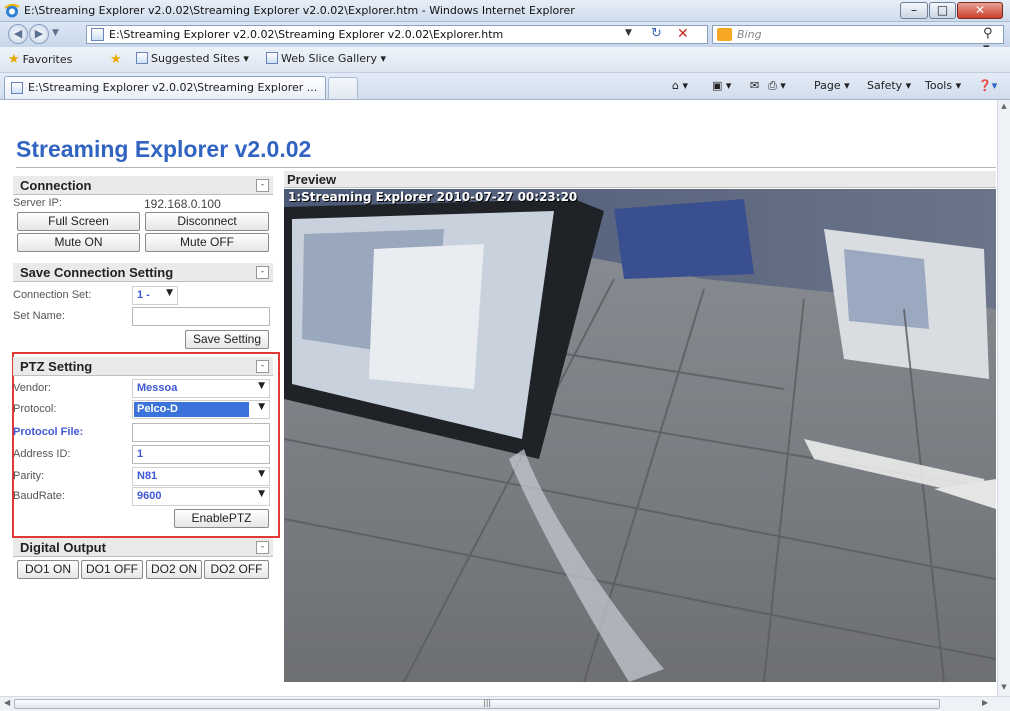 This screenshot has width=1010, height=711. What do you see at coordinates (721, 85) in the screenshot?
I see `feeds-icon: ▣ ▾` at bounding box center [721, 85].